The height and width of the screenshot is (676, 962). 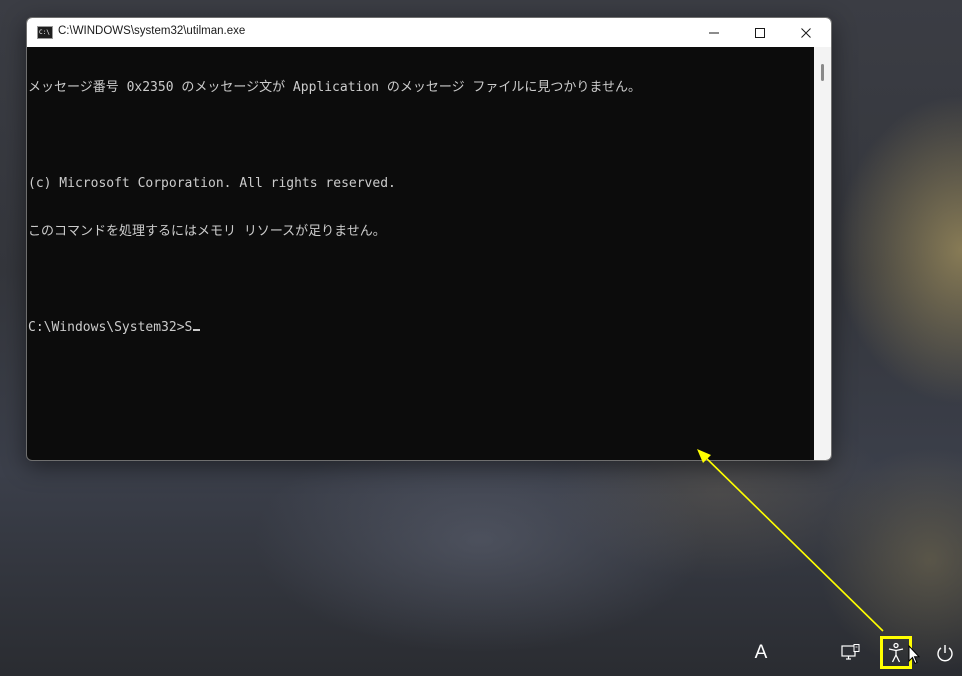 I want to click on close-icon, so click(x=806, y=32).